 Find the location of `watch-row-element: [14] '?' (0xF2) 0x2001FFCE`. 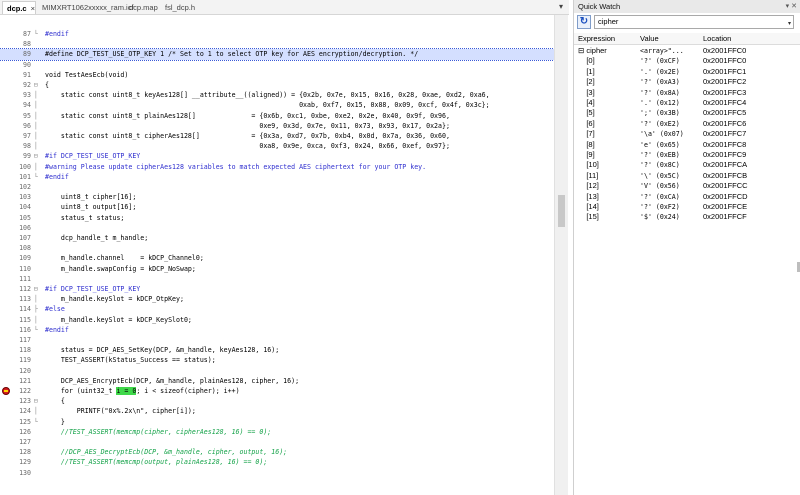

watch-row-element: [14] '?' (0xF2) 0x2001FFCE is located at coordinates (687, 207).